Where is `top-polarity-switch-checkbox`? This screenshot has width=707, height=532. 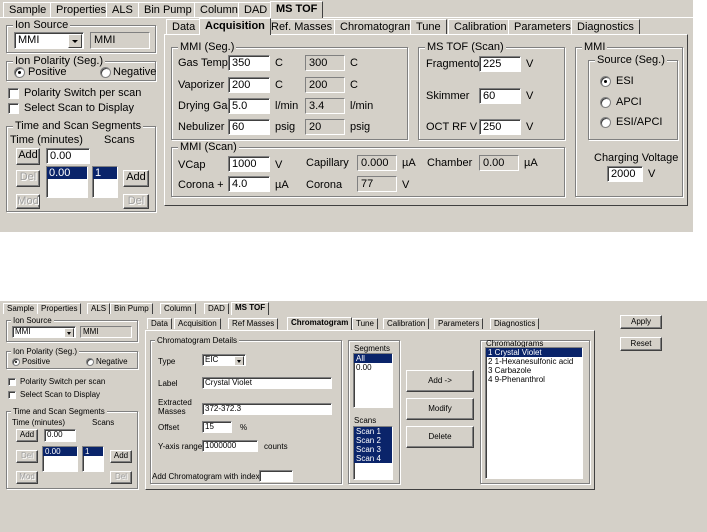
top-polarity-switch-checkbox is located at coordinates (13, 93).